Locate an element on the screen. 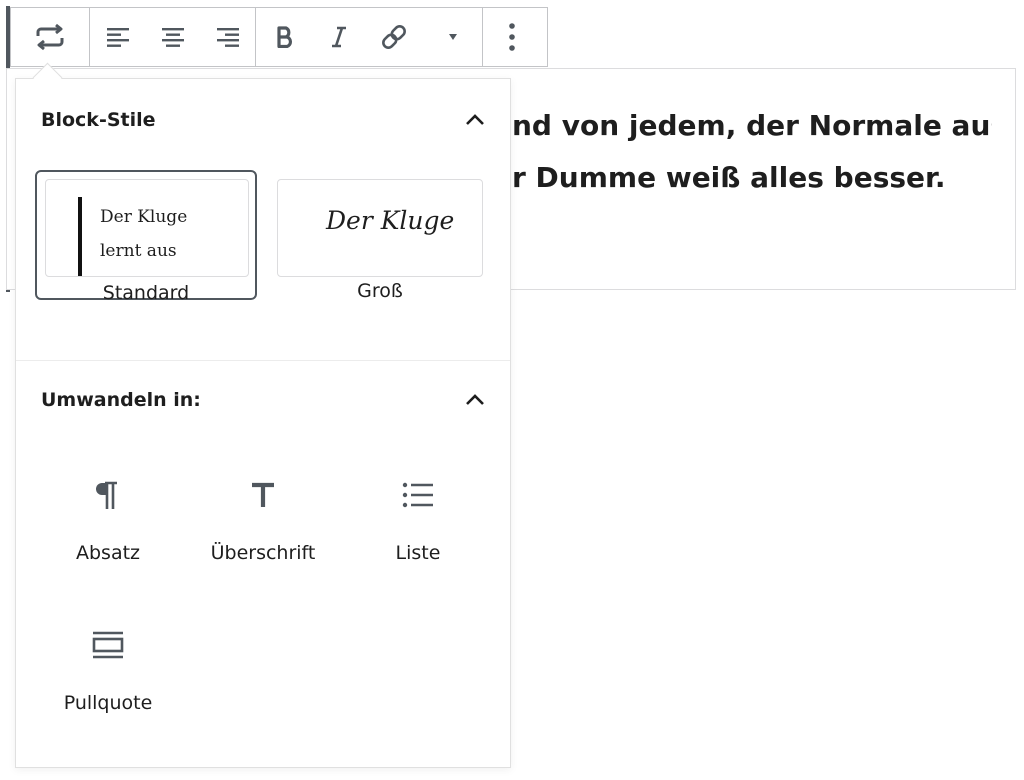  align-left-button is located at coordinates (117, 37).